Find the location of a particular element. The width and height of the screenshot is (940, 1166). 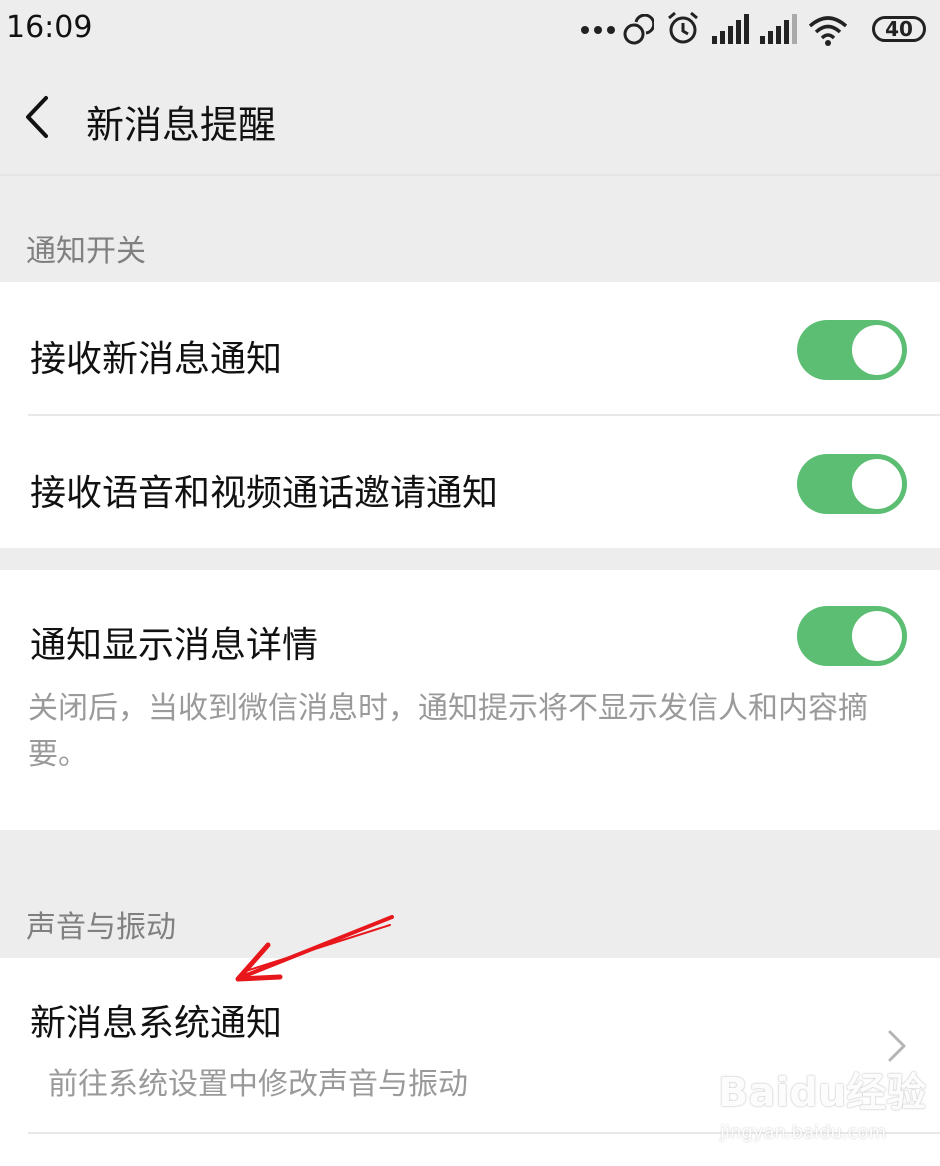

status-time: 16:09 is located at coordinates (49, 27).